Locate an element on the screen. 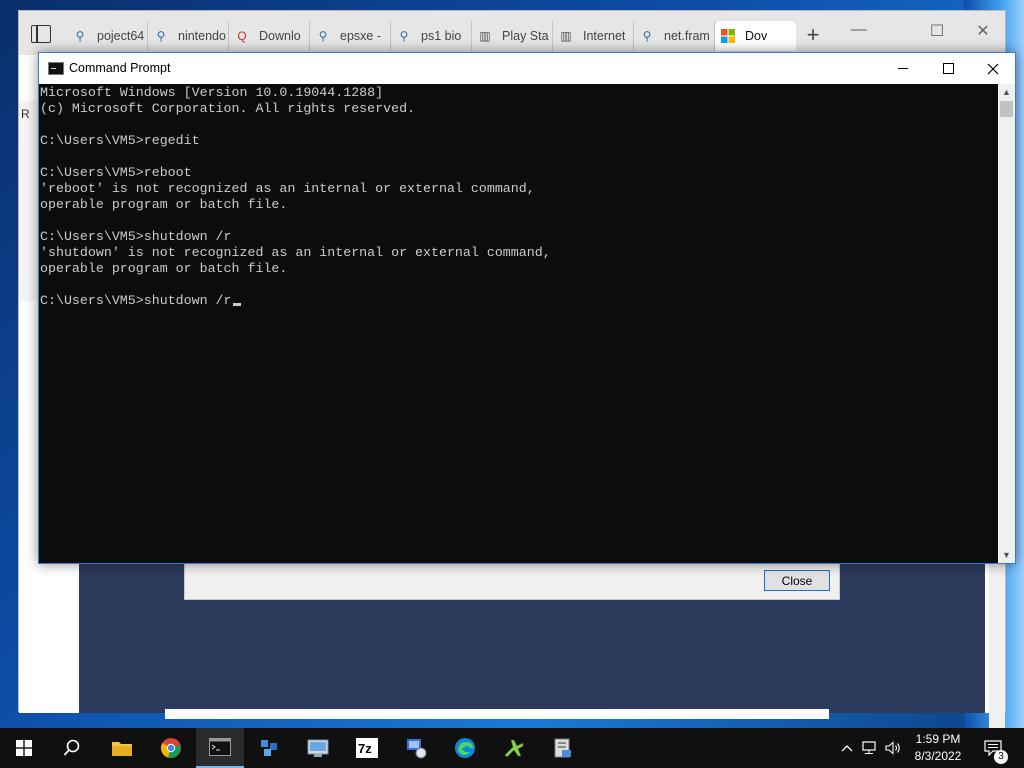 This screenshot has height=768, width=1024. browser-tab-label: Dov is located at coordinates (756, 36).